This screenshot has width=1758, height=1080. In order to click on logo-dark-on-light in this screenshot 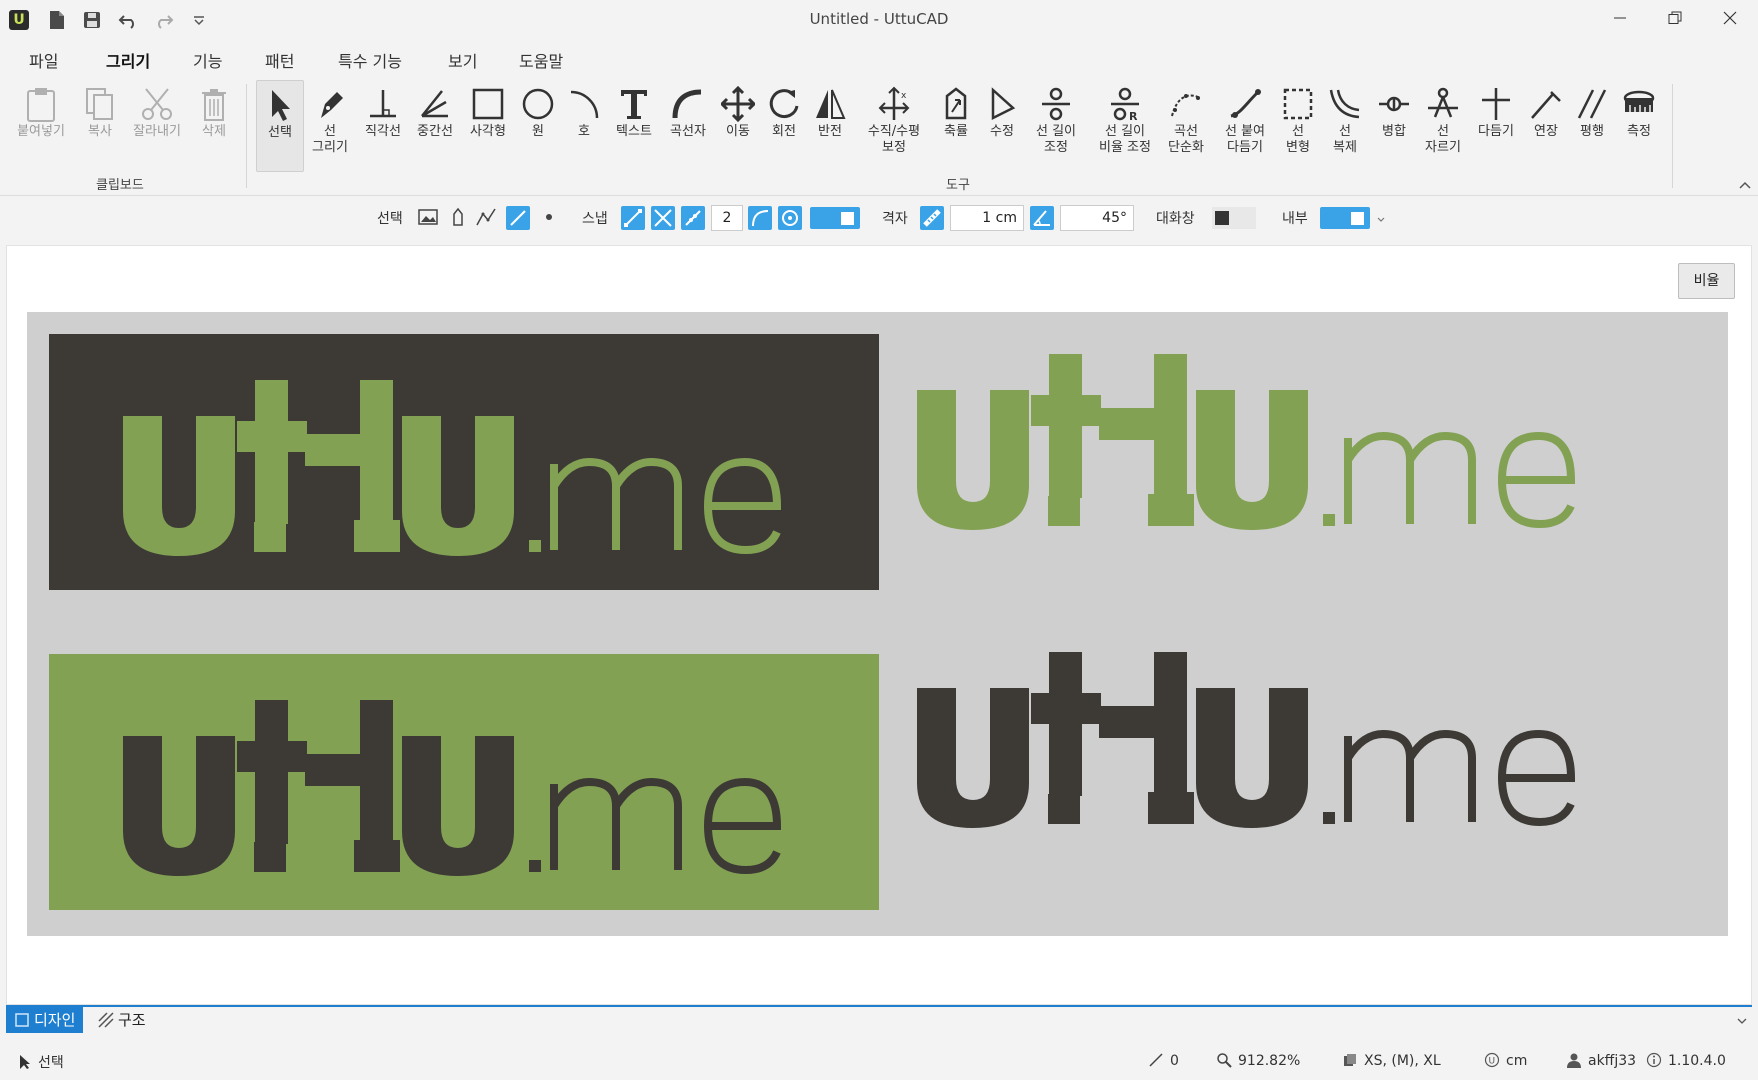, I will do `click(1312, 760)`.